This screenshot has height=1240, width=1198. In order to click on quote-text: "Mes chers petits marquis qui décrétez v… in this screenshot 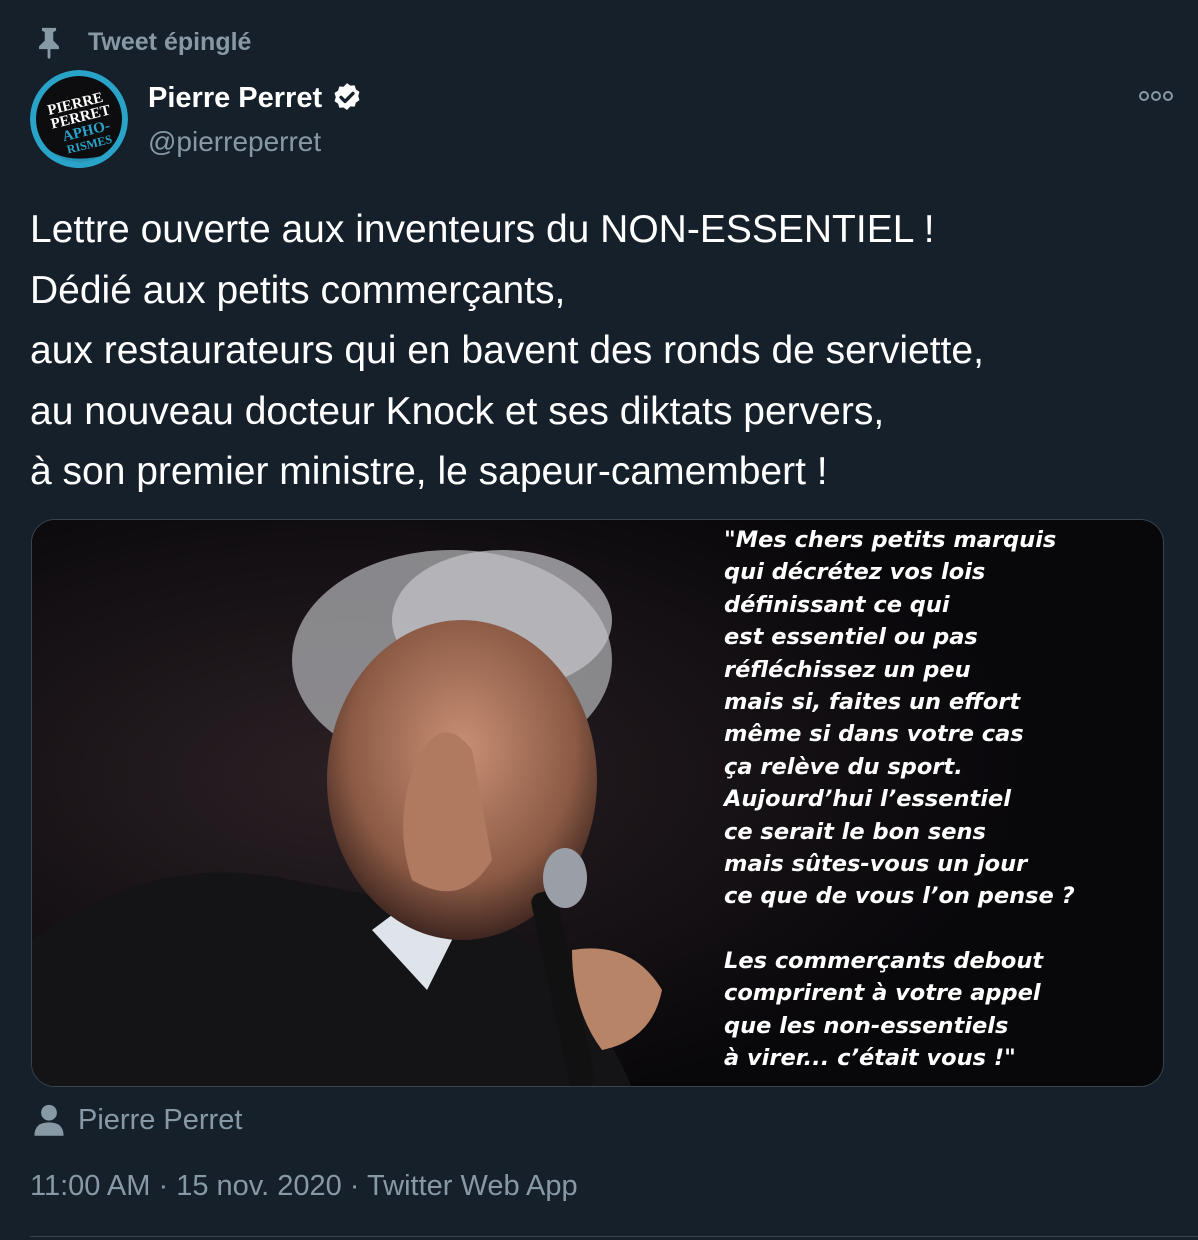, I will do `click(899, 799)`.